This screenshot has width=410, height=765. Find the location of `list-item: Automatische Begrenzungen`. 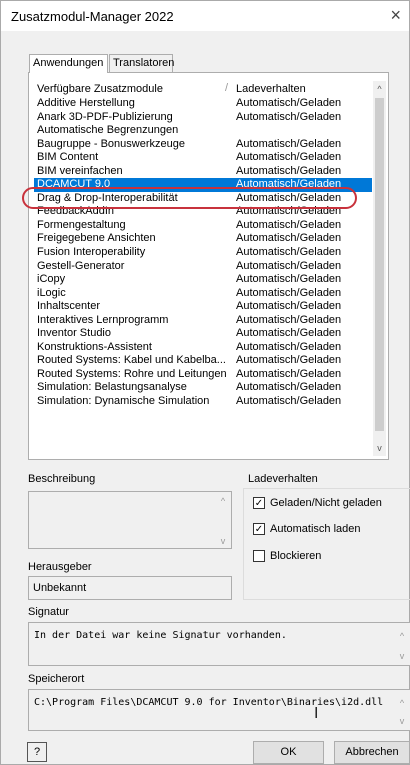

list-item: Automatische Begrenzungen is located at coordinates (203, 131).